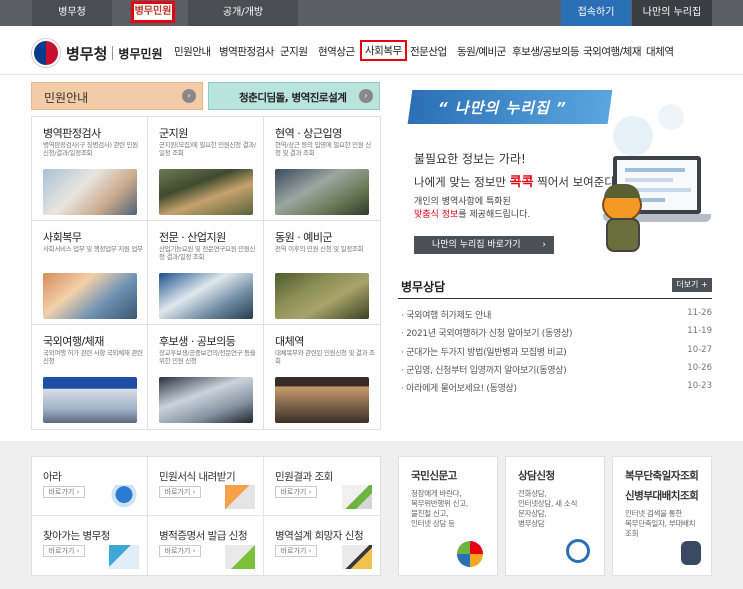 The width and height of the screenshot is (743, 589). Describe the element at coordinates (319, 249) in the screenshot. I see `service-desc: 전역 이후의 민원 신청 및 일정조회` at that location.